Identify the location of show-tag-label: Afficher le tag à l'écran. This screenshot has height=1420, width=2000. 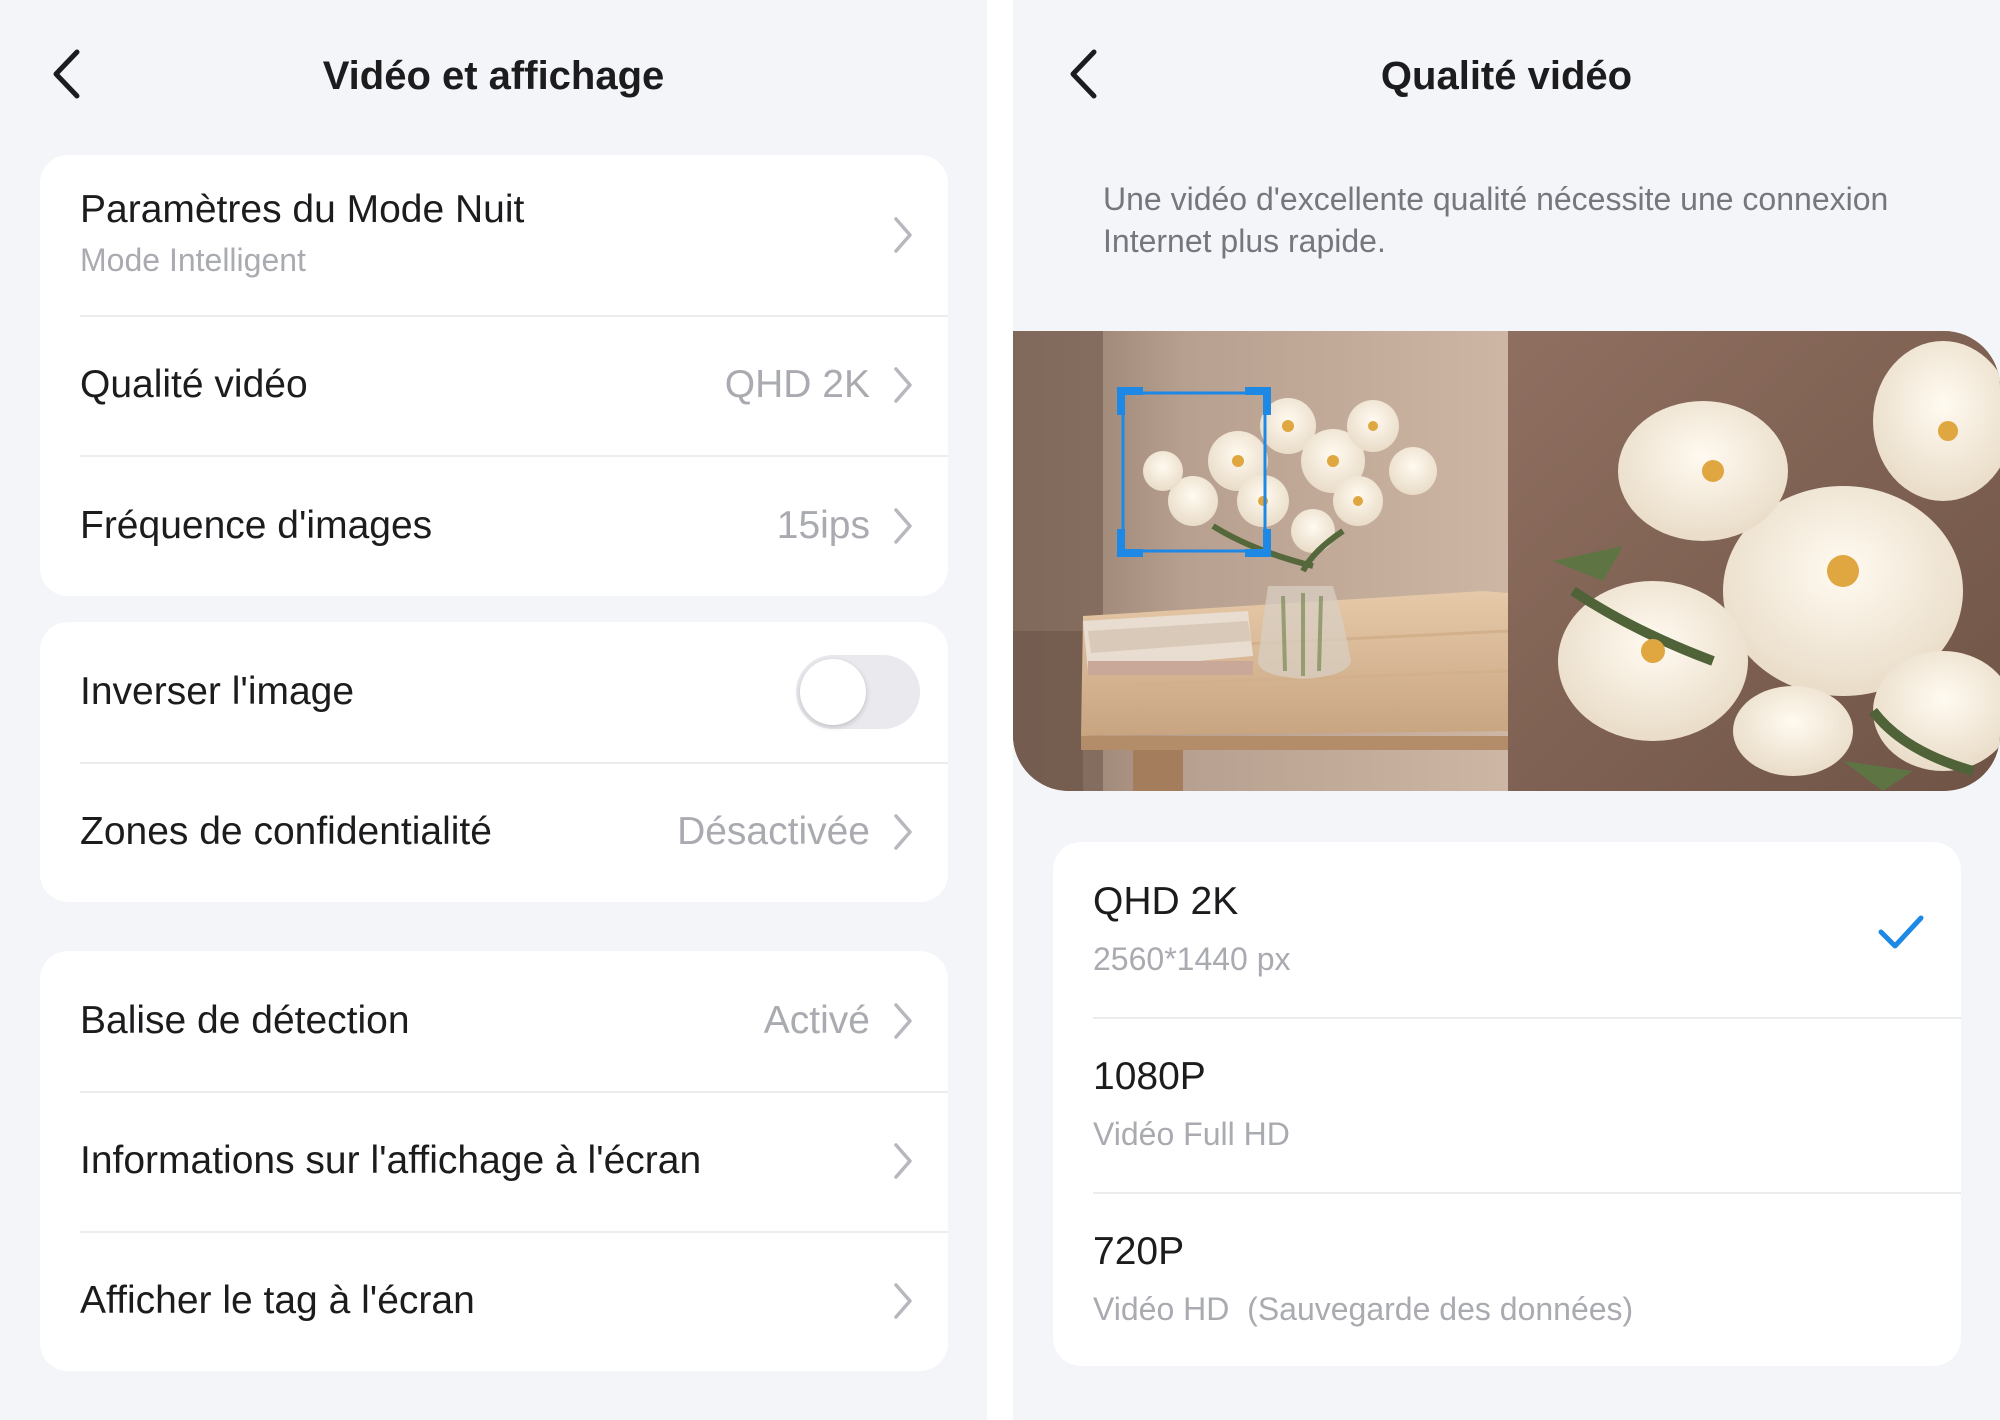
(277, 1300).